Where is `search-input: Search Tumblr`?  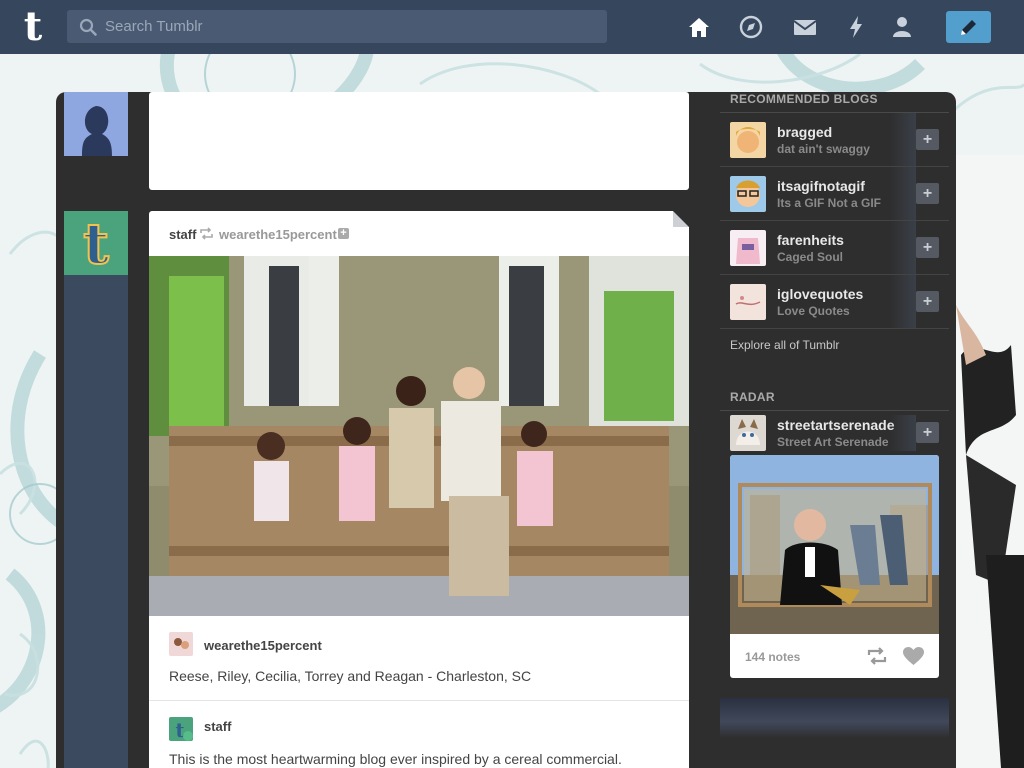 search-input: Search Tumblr is located at coordinates (337, 26).